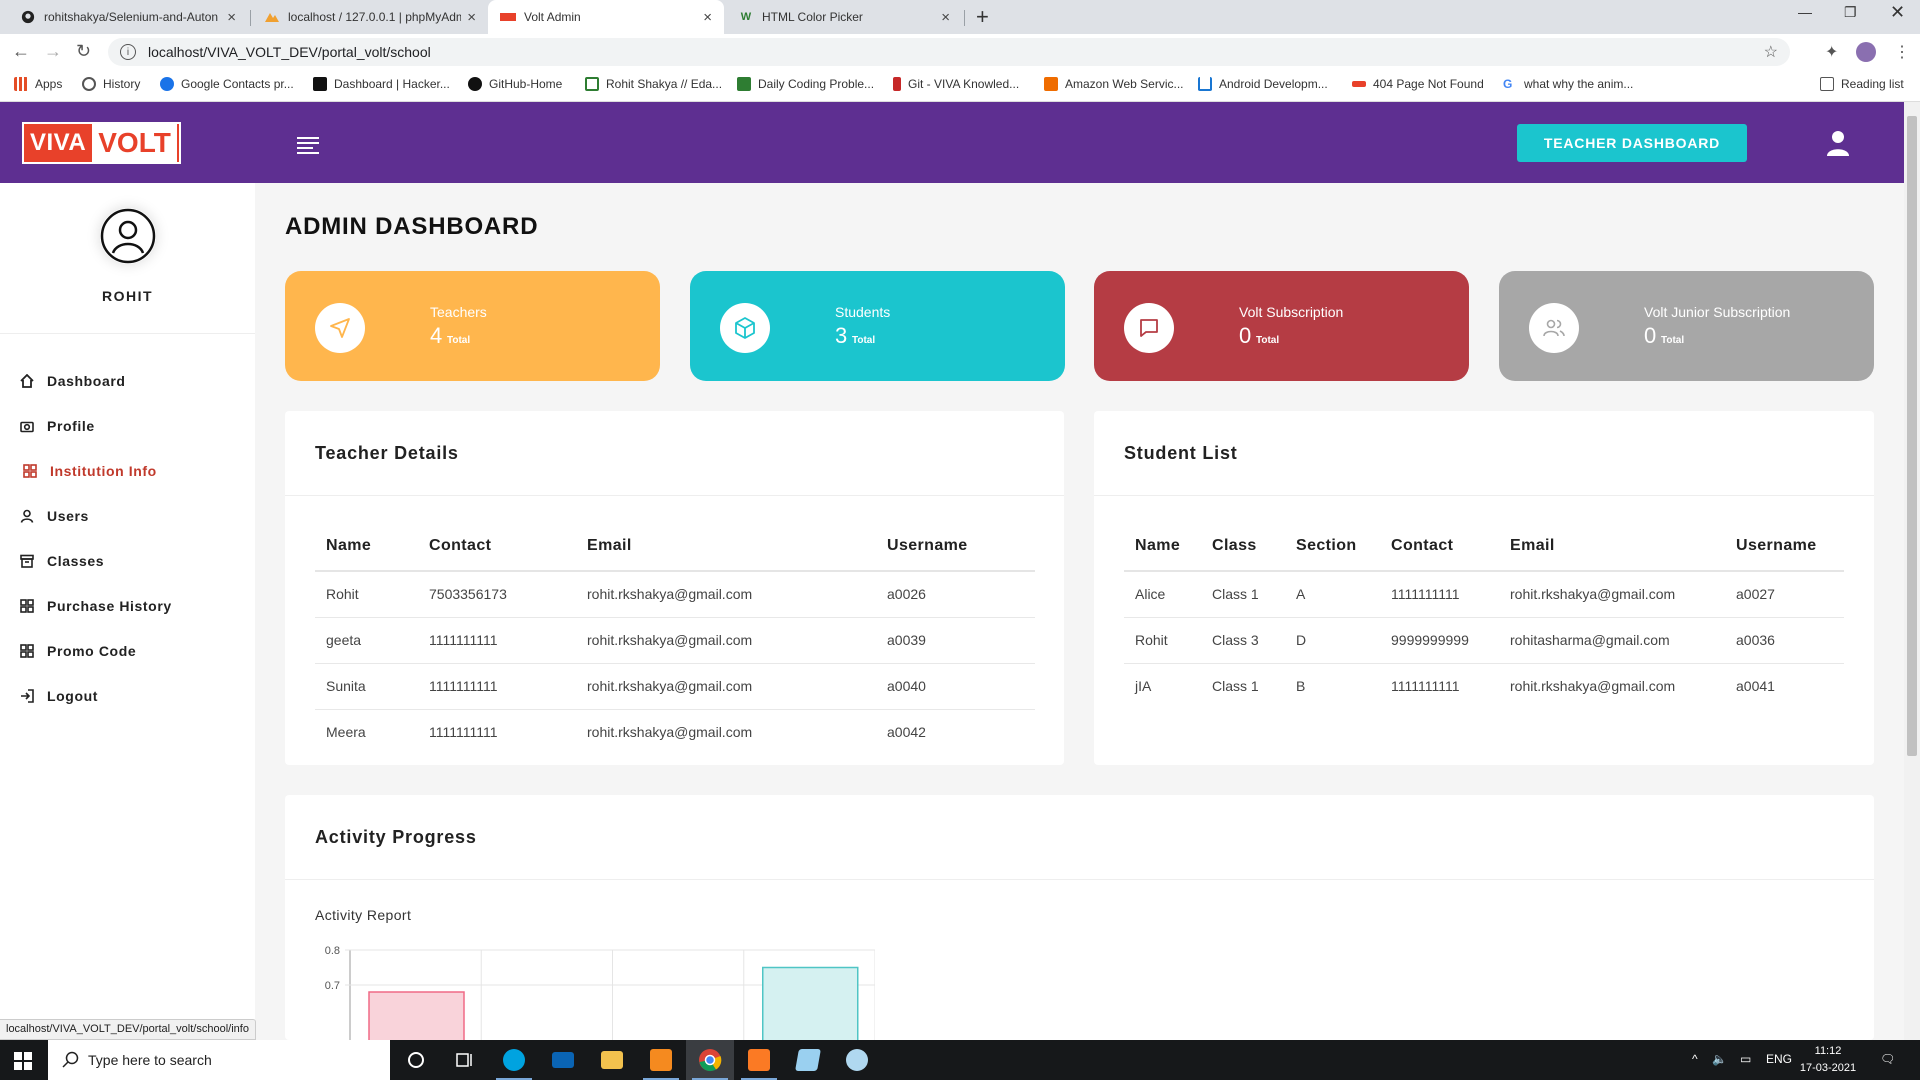 The height and width of the screenshot is (1080, 1920). What do you see at coordinates (464, 1060) in the screenshot?
I see `task-view-icon` at bounding box center [464, 1060].